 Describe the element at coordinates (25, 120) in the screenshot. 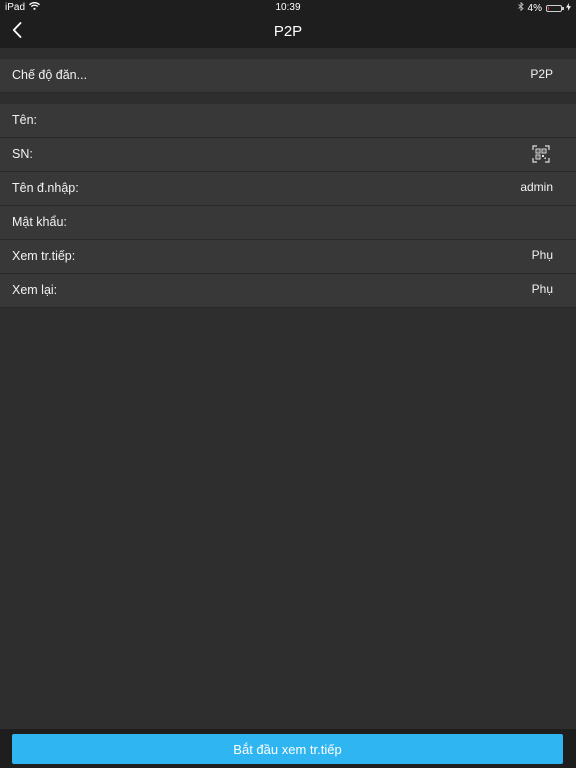

I see `name-label: Tên:` at that location.